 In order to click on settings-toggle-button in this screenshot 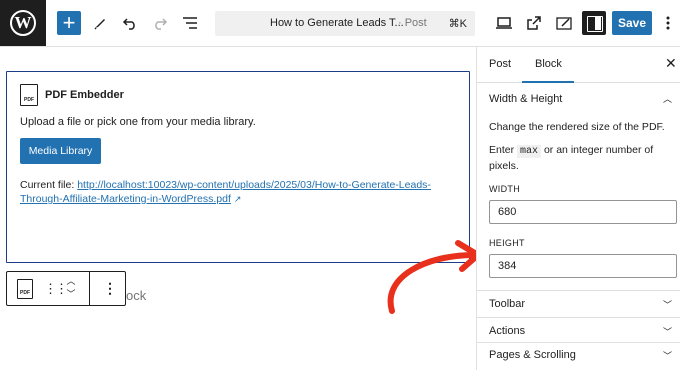, I will do `click(594, 23)`.